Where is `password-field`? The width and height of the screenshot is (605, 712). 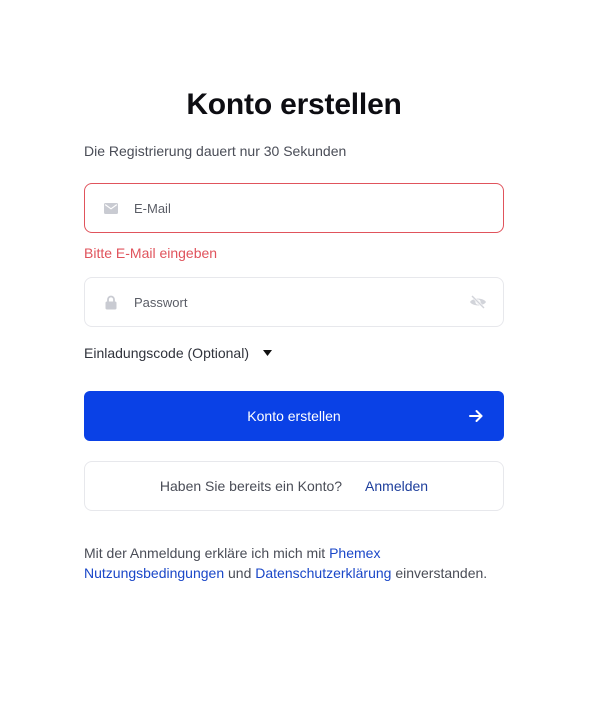
password-field is located at coordinates (294, 302).